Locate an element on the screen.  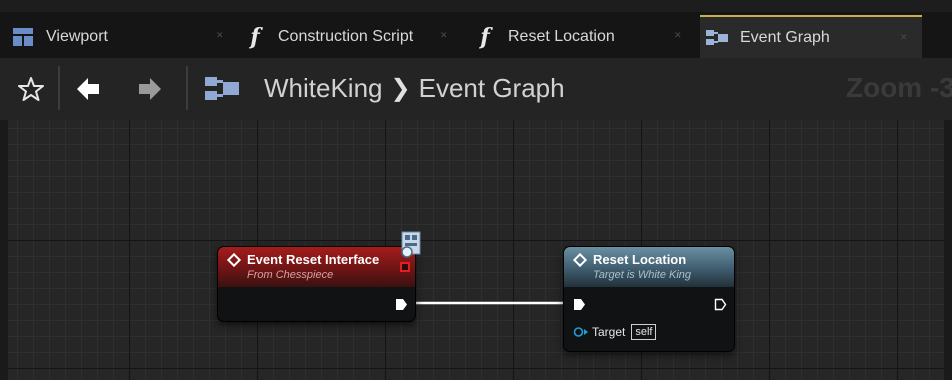
tab-label: Event Graph is located at coordinates (785, 37).